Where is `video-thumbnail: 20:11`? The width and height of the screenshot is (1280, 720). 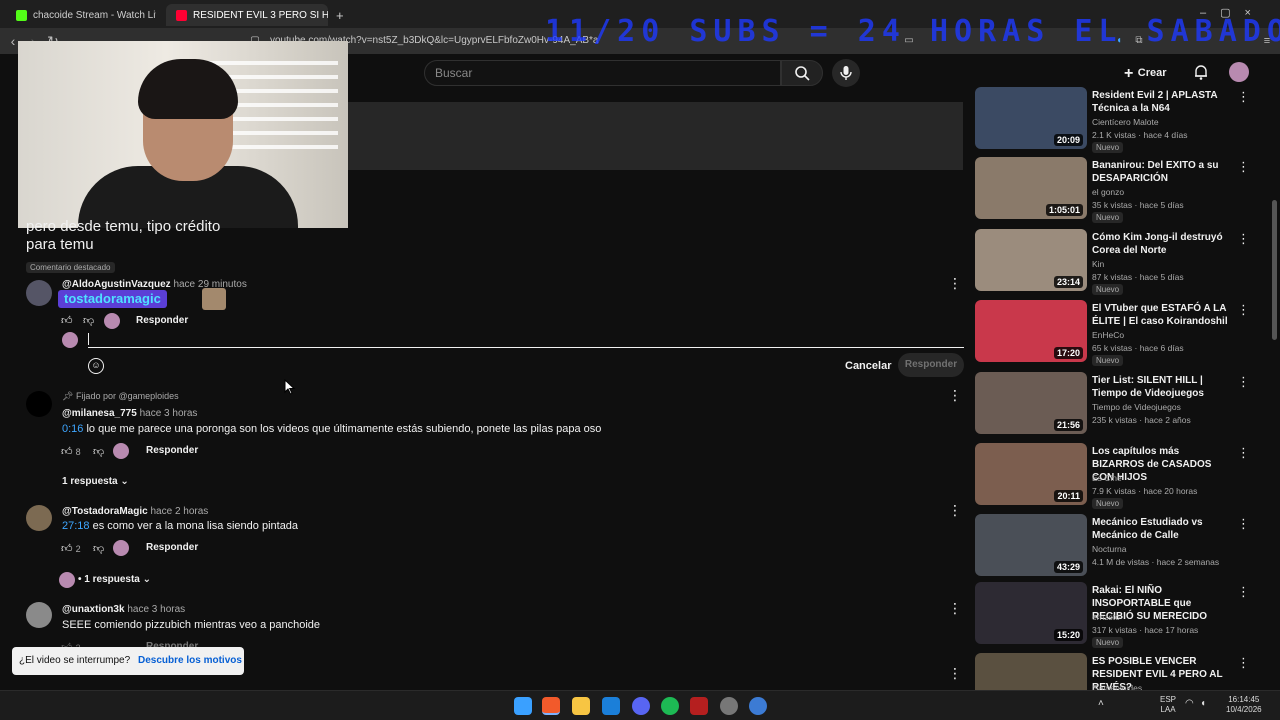
video-thumbnail: 20:11 is located at coordinates (1031, 474).